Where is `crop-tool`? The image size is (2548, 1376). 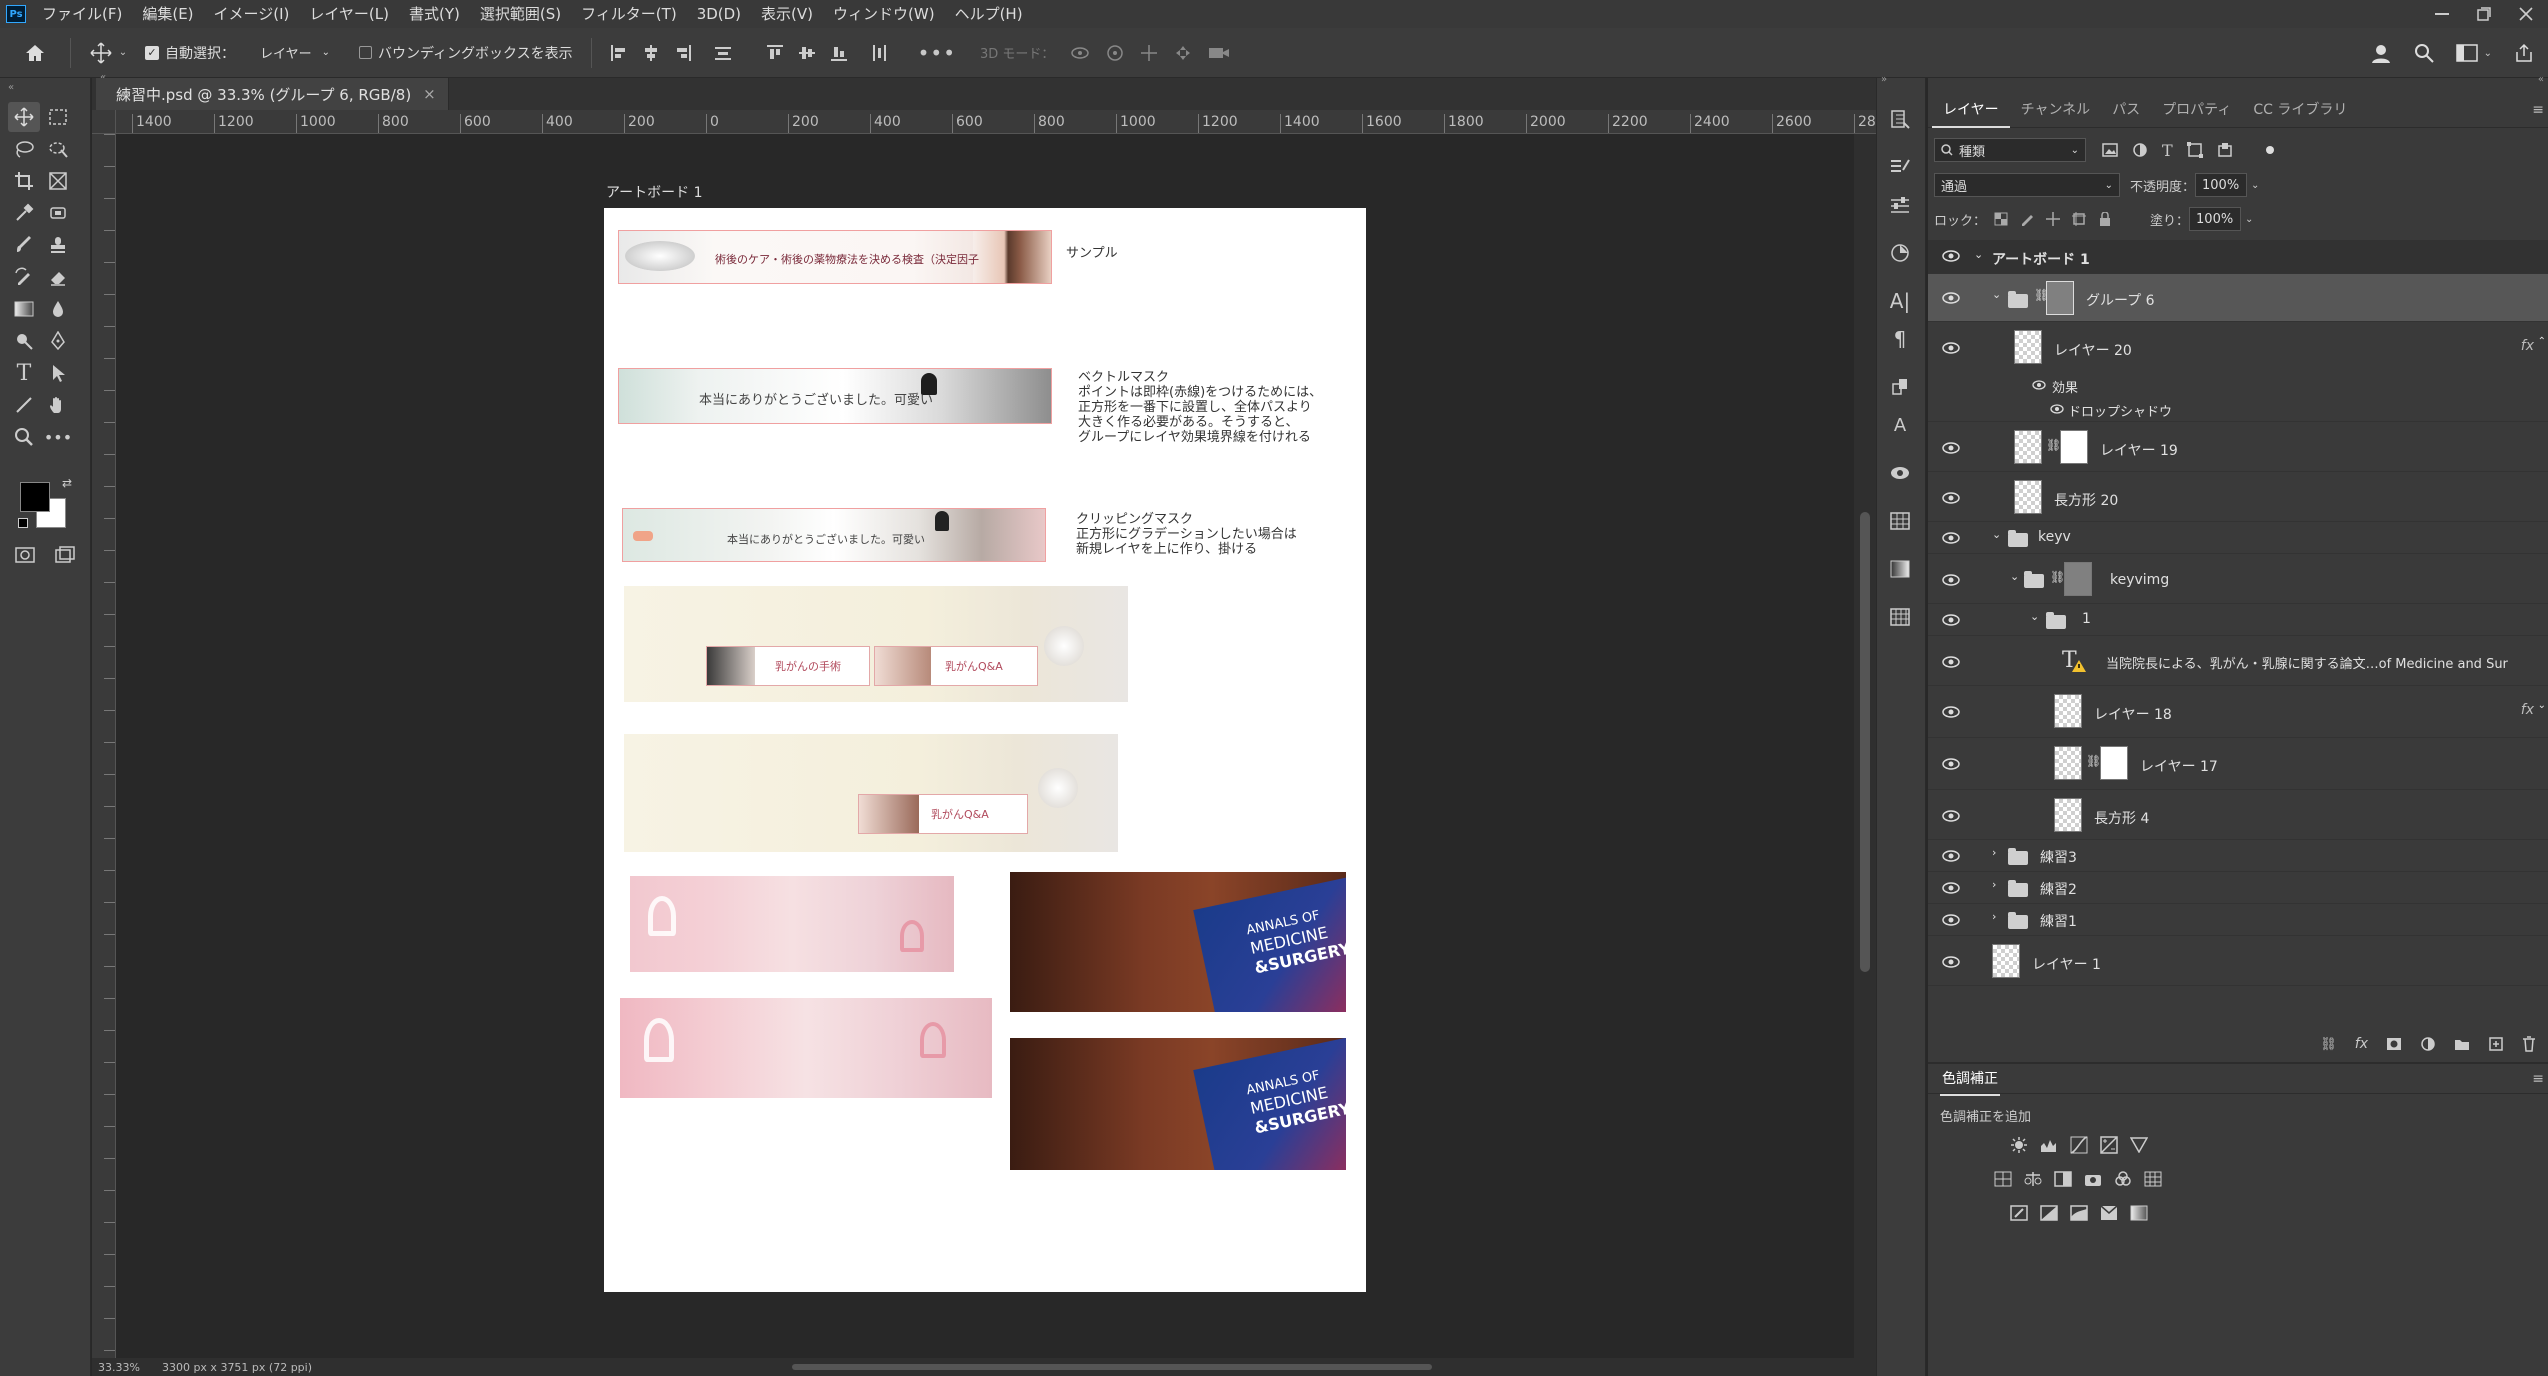
crop-tool is located at coordinates (24, 181).